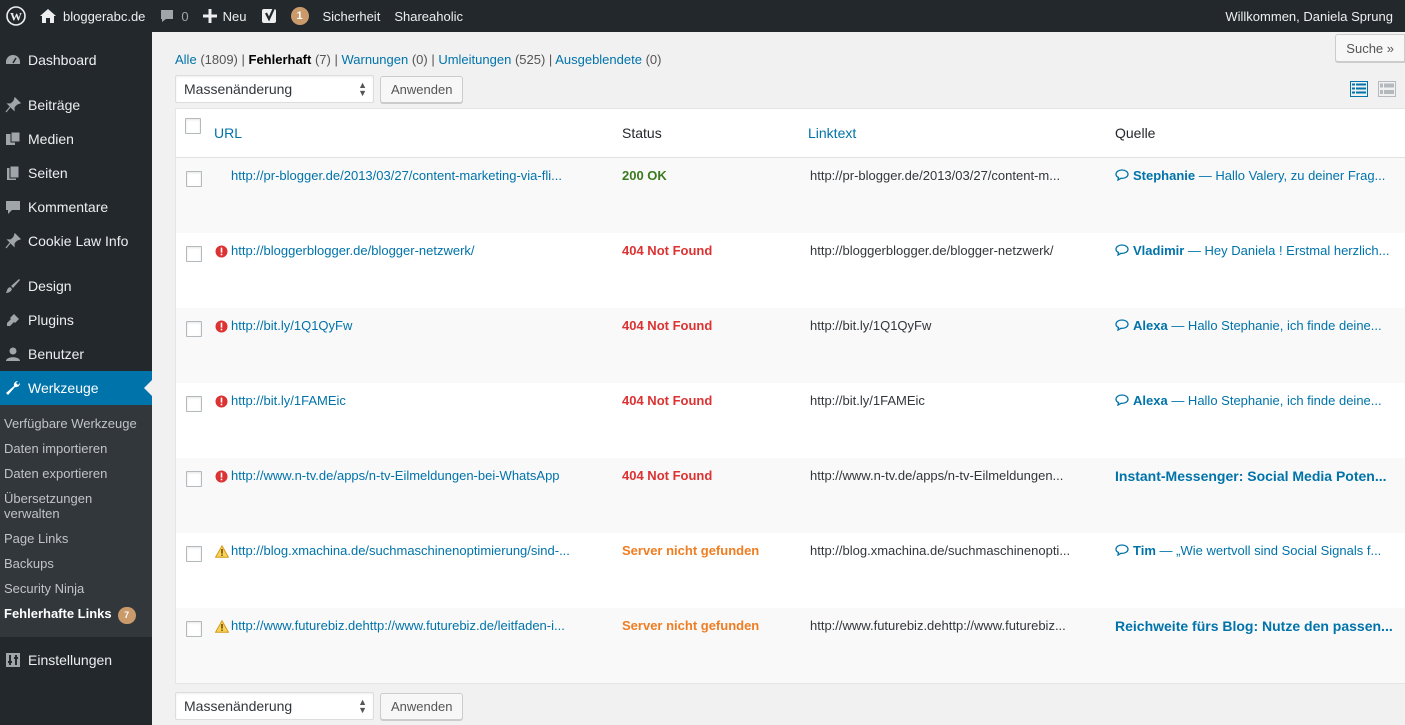  I want to click on search-button: Suche », so click(1370, 48).